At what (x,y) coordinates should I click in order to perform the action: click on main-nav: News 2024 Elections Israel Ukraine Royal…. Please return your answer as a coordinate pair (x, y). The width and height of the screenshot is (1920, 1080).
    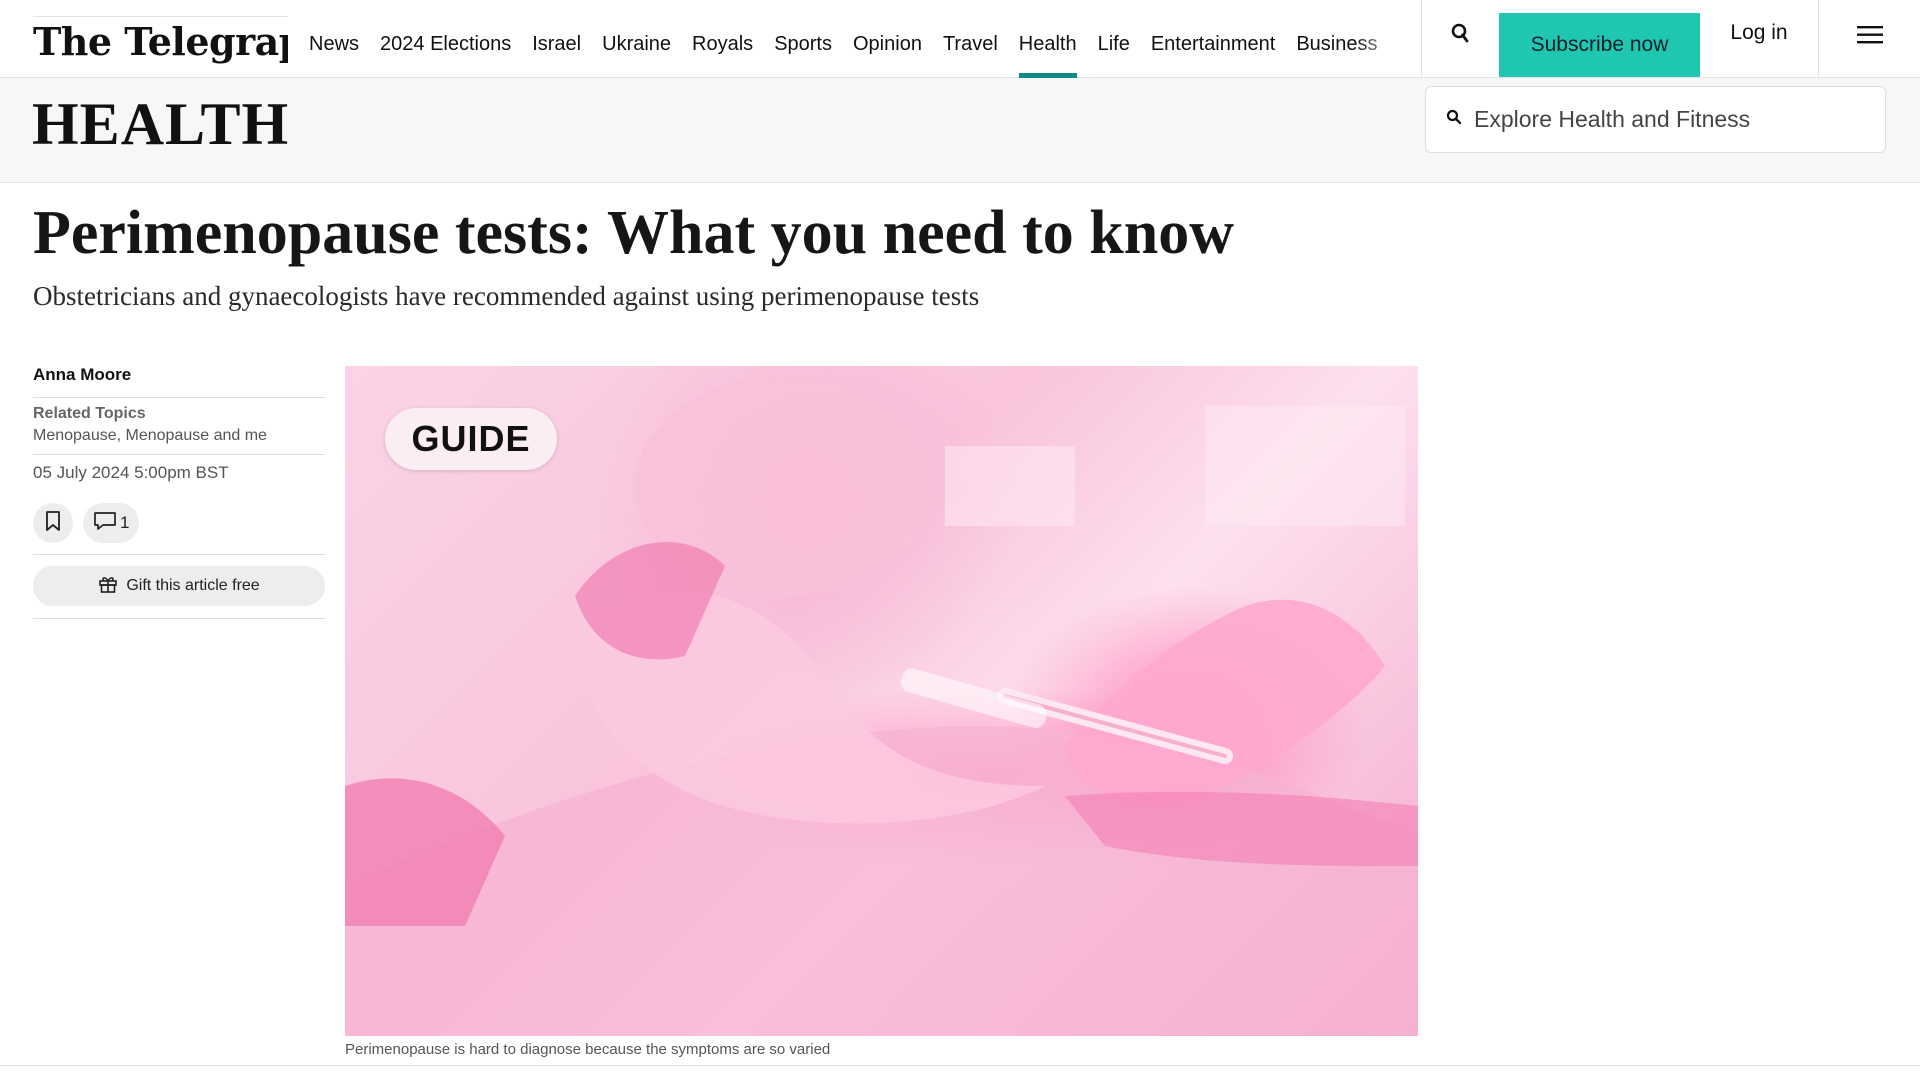
    Looking at the image, I should click on (859, 39).